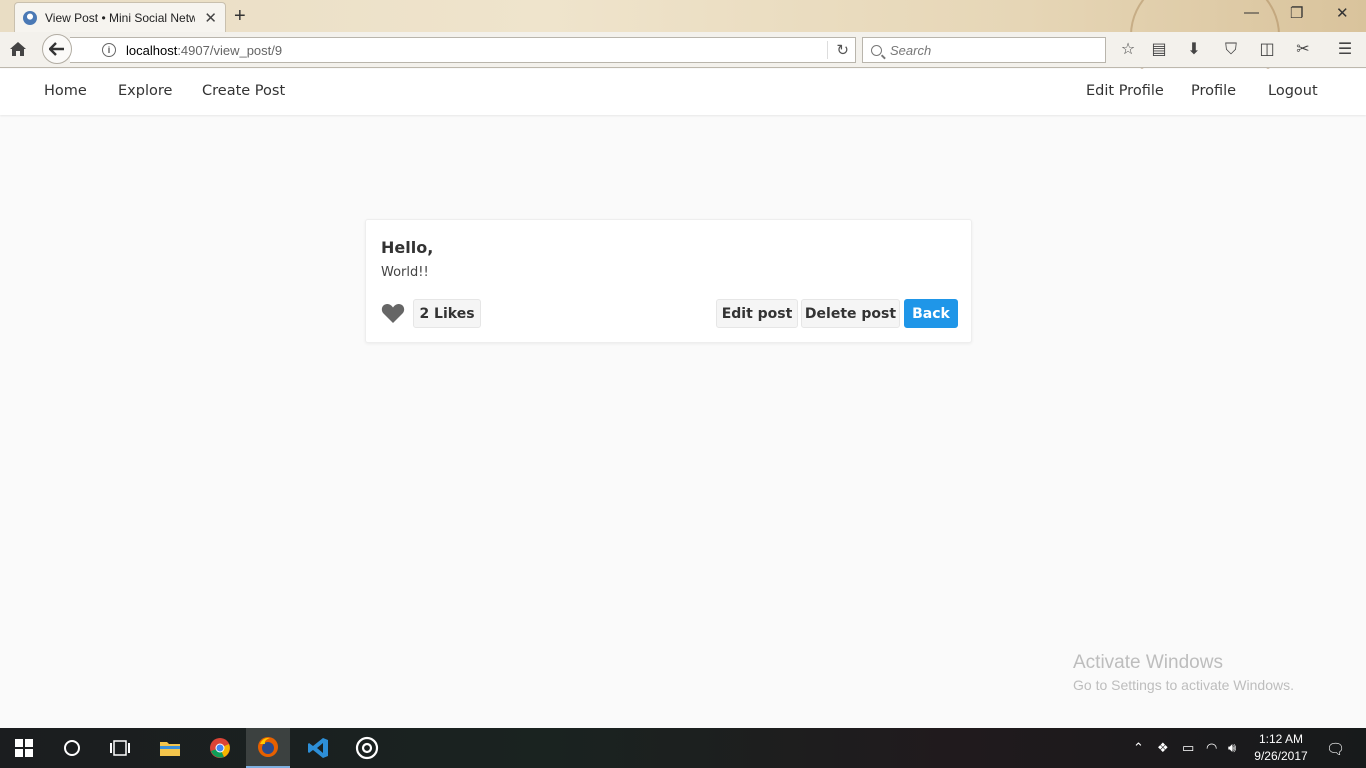  Describe the element at coordinates (1293, 91) in the screenshot. I see `nav-logout-link: Logout` at that location.